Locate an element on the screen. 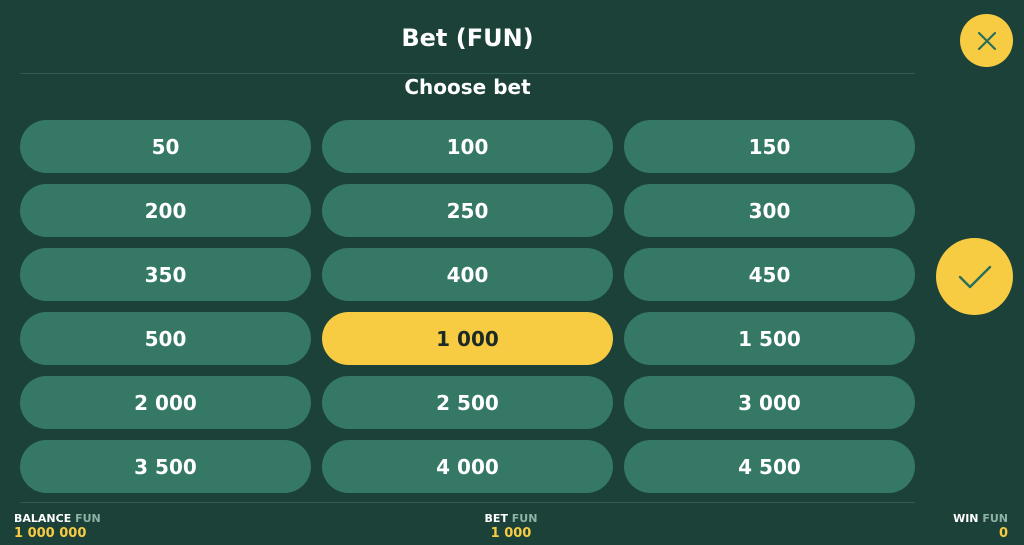 The image size is (1024, 545). win-value: 0 is located at coordinates (1003, 533).